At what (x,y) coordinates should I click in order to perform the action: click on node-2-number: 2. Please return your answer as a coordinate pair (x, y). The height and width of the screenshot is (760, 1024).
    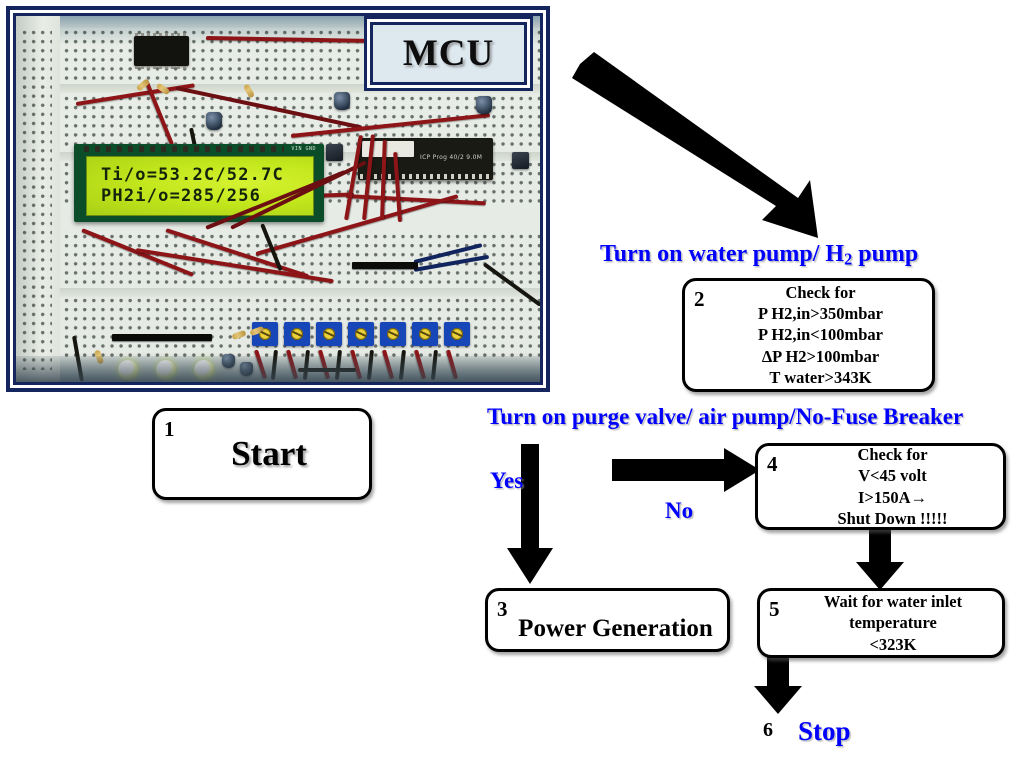
    Looking at the image, I should click on (699, 299).